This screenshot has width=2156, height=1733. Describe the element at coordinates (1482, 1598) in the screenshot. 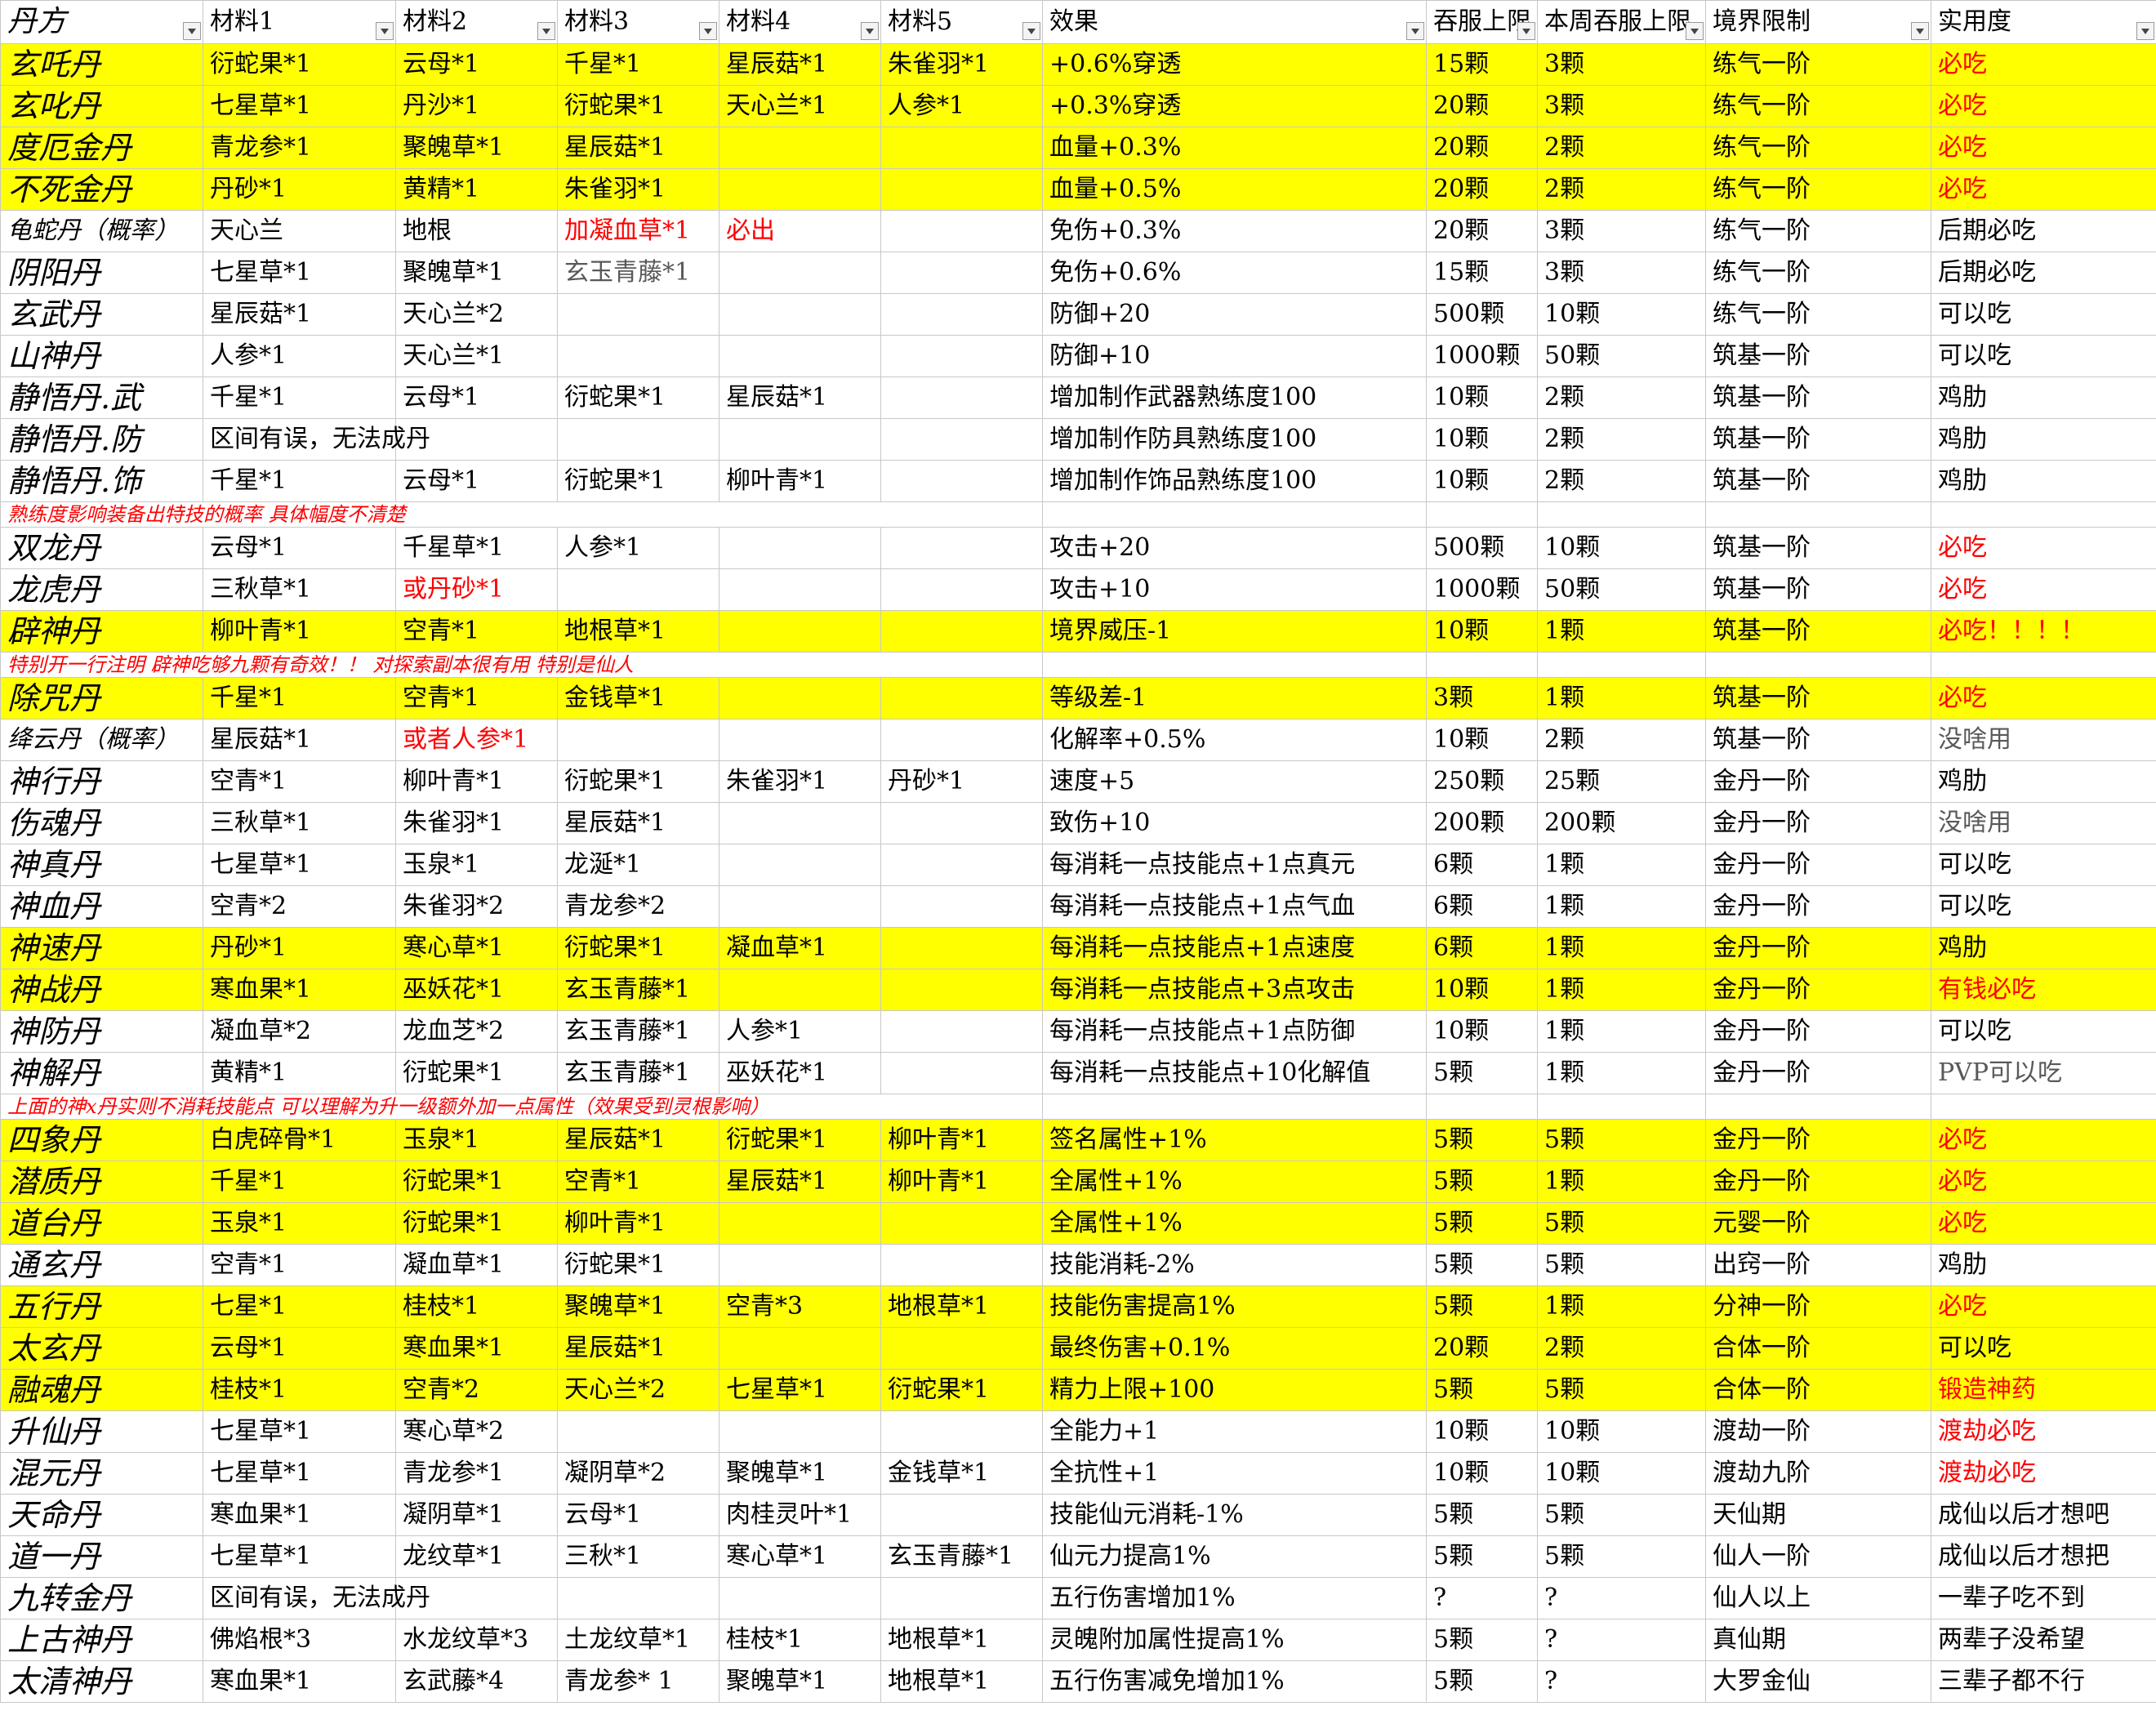

I see `table-cell: ?` at that location.